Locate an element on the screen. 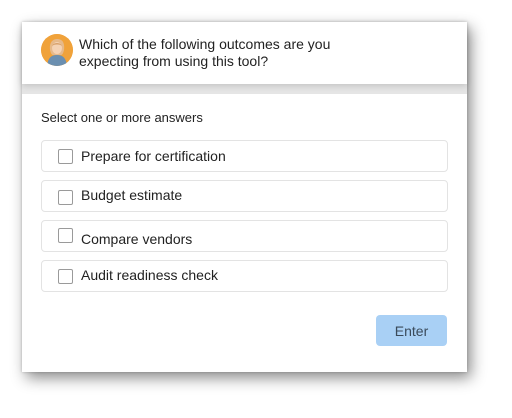 This screenshot has height=418, width=512. option-budget-estimate: Budget estimate is located at coordinates (244, 196).